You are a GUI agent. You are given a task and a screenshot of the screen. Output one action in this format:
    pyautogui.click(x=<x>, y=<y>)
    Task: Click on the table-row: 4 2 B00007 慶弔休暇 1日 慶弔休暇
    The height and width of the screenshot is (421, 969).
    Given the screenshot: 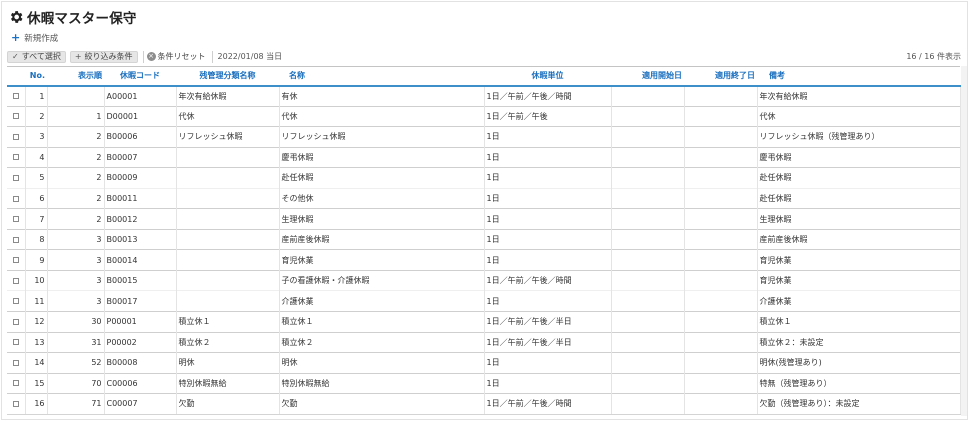 What is the action you would take?
    pyautogui.click(x=484, y=157)
    